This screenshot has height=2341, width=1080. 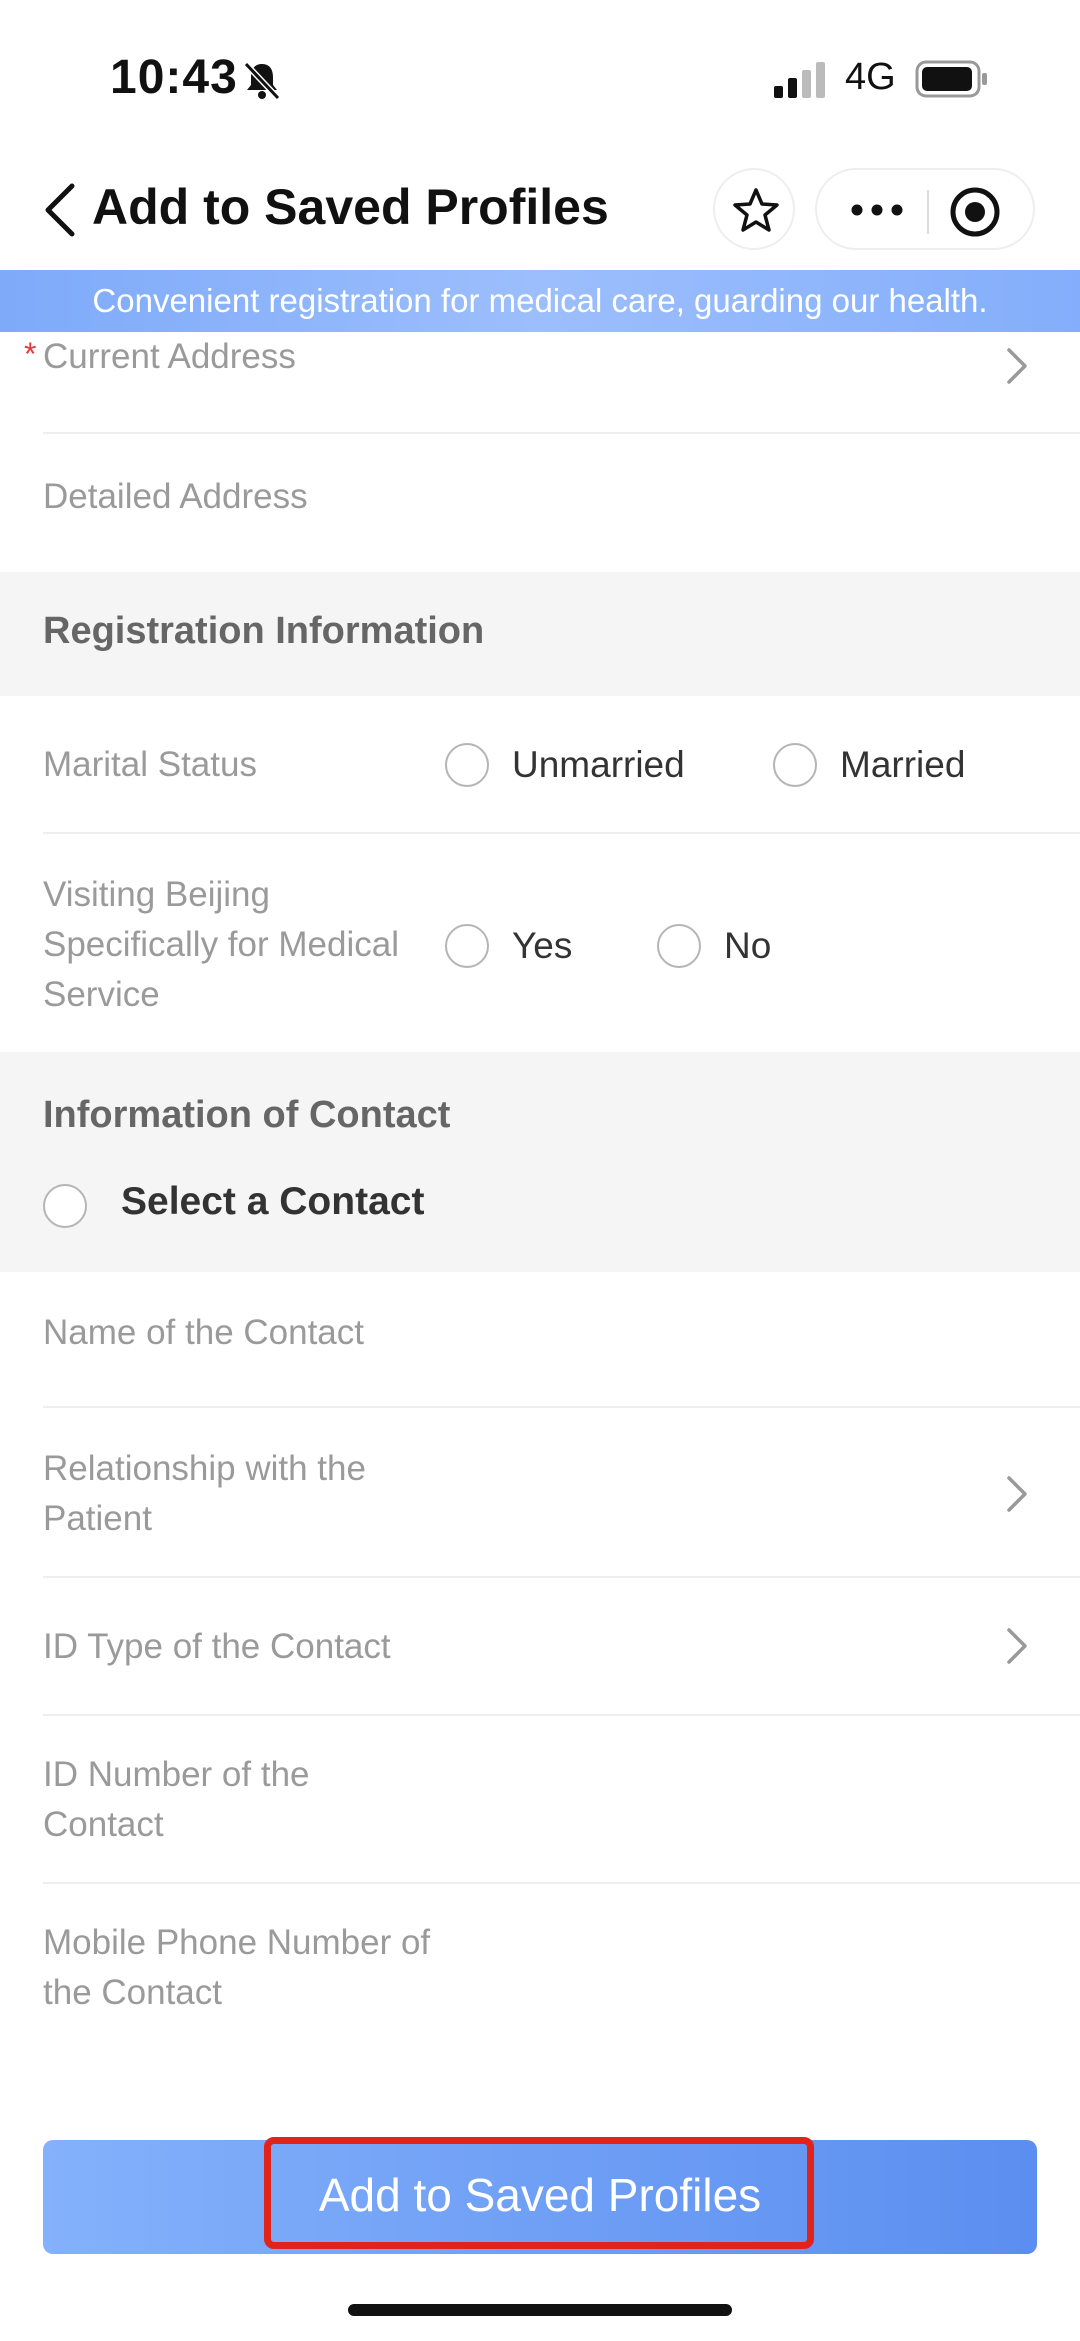 I want to click on mobile-phone-row: Mobile Phone Number of the Contact, so click(x=540, y=1969).